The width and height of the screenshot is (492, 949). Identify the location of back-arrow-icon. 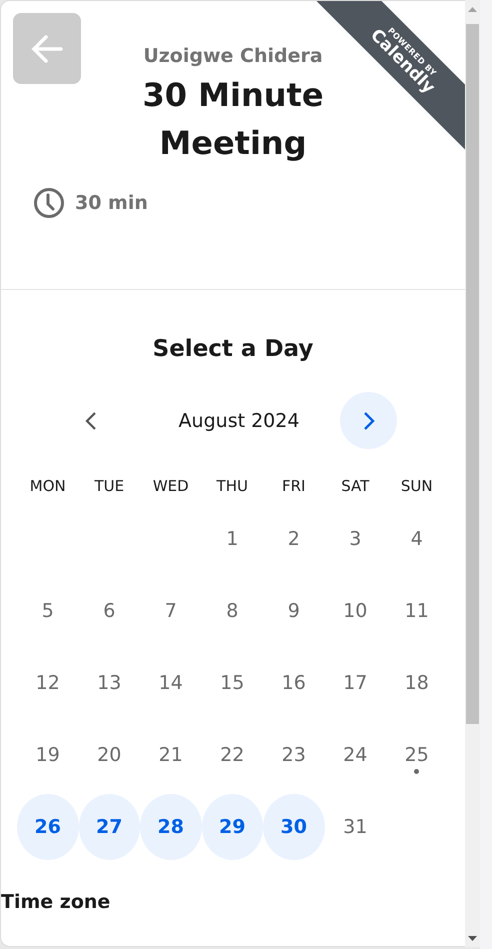
(47, 49).